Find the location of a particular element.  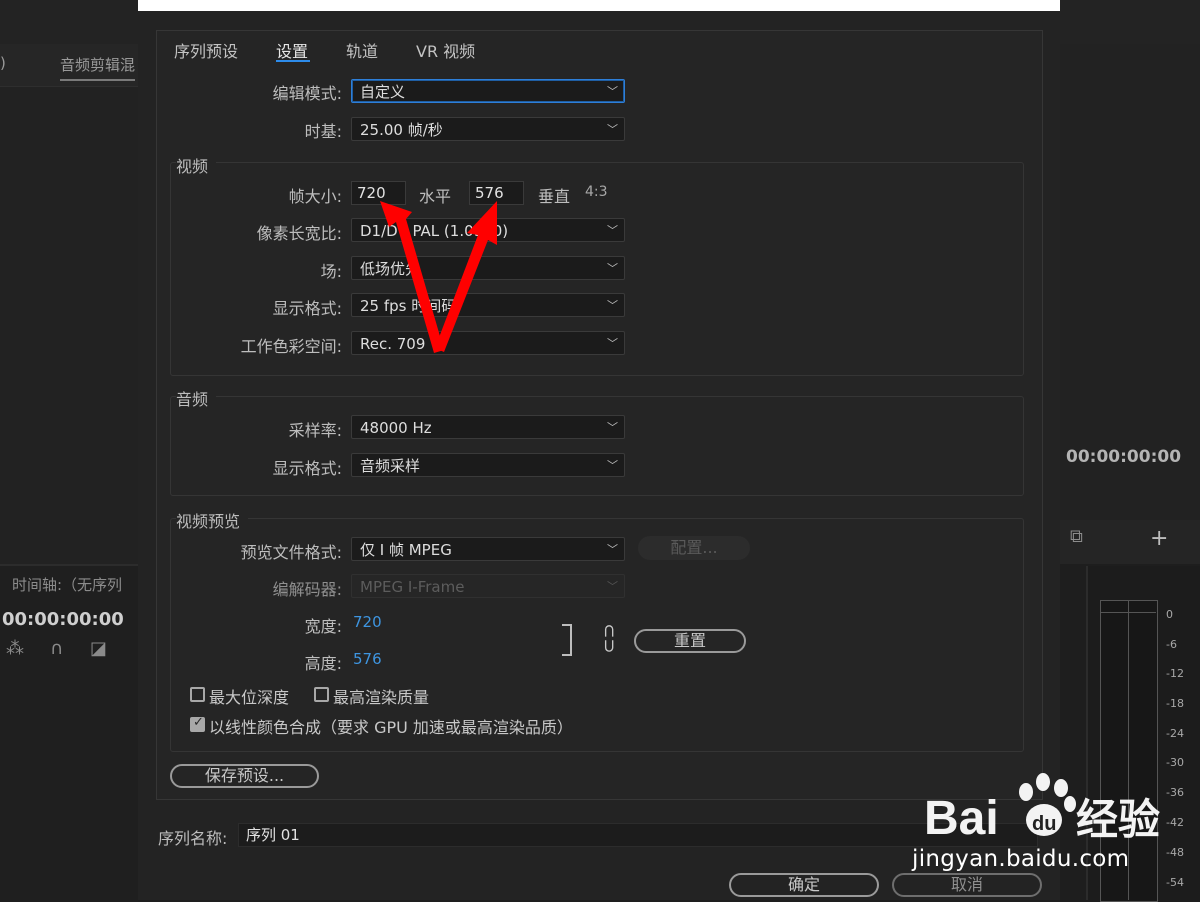

meter-label: 0 is located at coordinates (1169, 614).